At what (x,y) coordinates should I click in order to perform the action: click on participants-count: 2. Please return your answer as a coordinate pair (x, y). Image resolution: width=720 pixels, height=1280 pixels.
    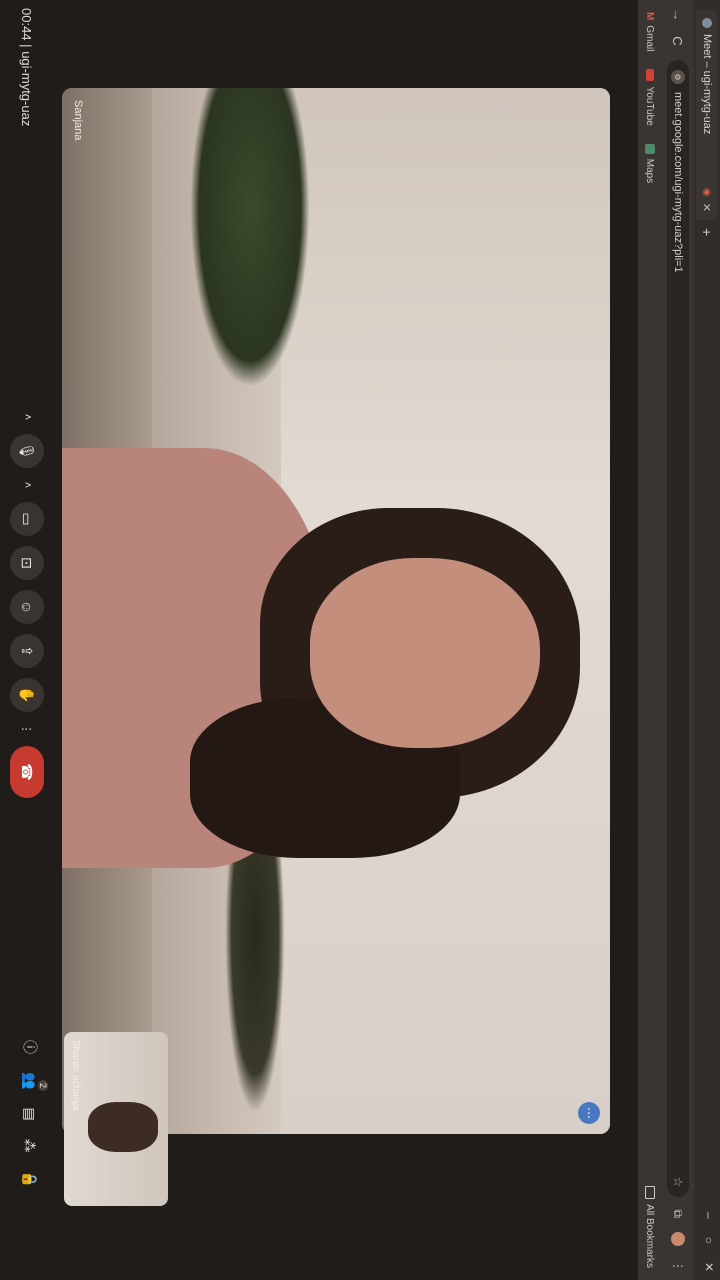
    Looking at the image, I should click on (43, 1086).